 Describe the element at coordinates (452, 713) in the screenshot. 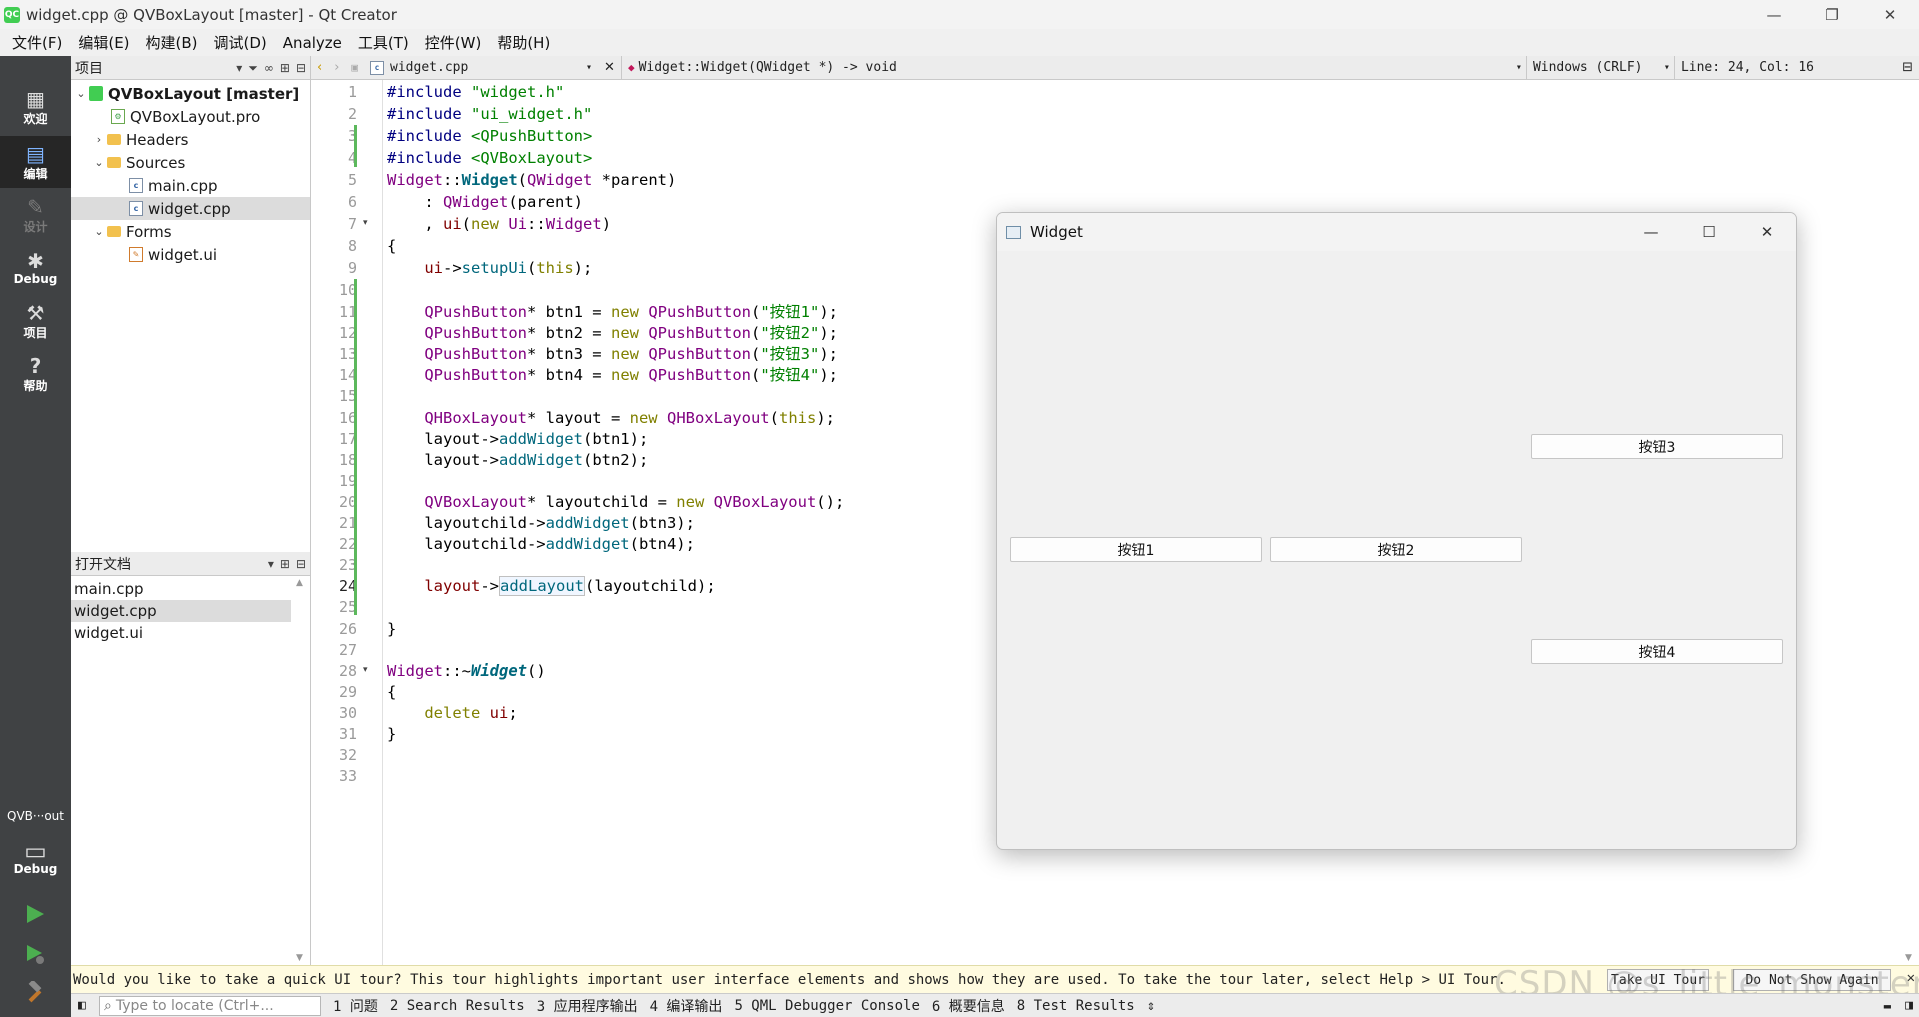

I see `code-line: delete ui;` at that location.